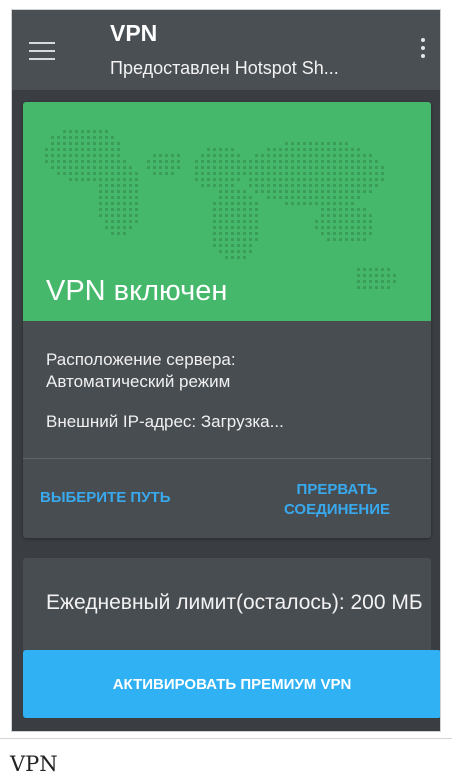 This screenshot has height=782, width=452. What do you see at coordinates (141, 359) in the screenshot?
I see `server-location-label: Расположение сервера:` at bounding box center [141, 359].